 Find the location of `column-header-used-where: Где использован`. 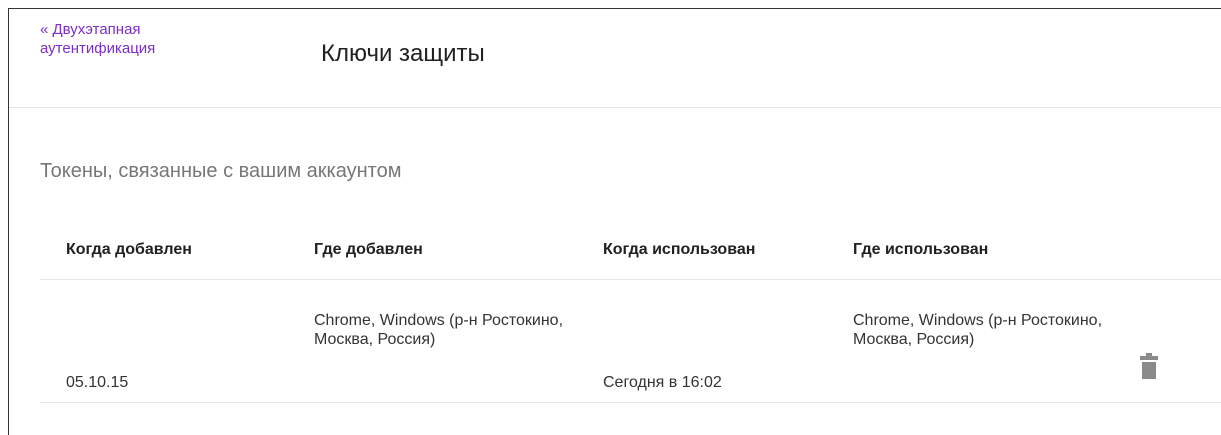

column-header-used-where: Где использован is located at coordinates (921, 249).